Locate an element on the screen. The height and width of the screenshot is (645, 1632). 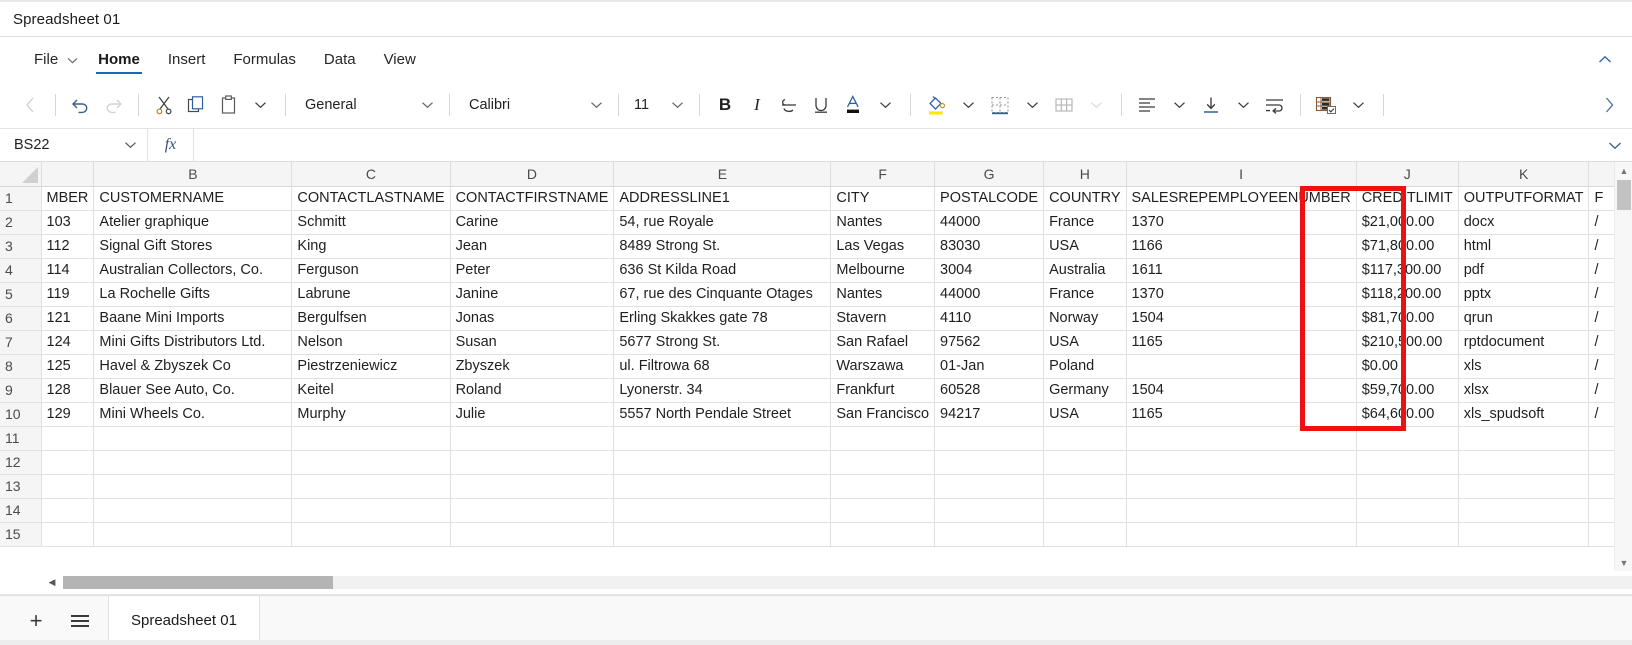
font-color-chevron-down-icon is located at coordinates (885, 105).